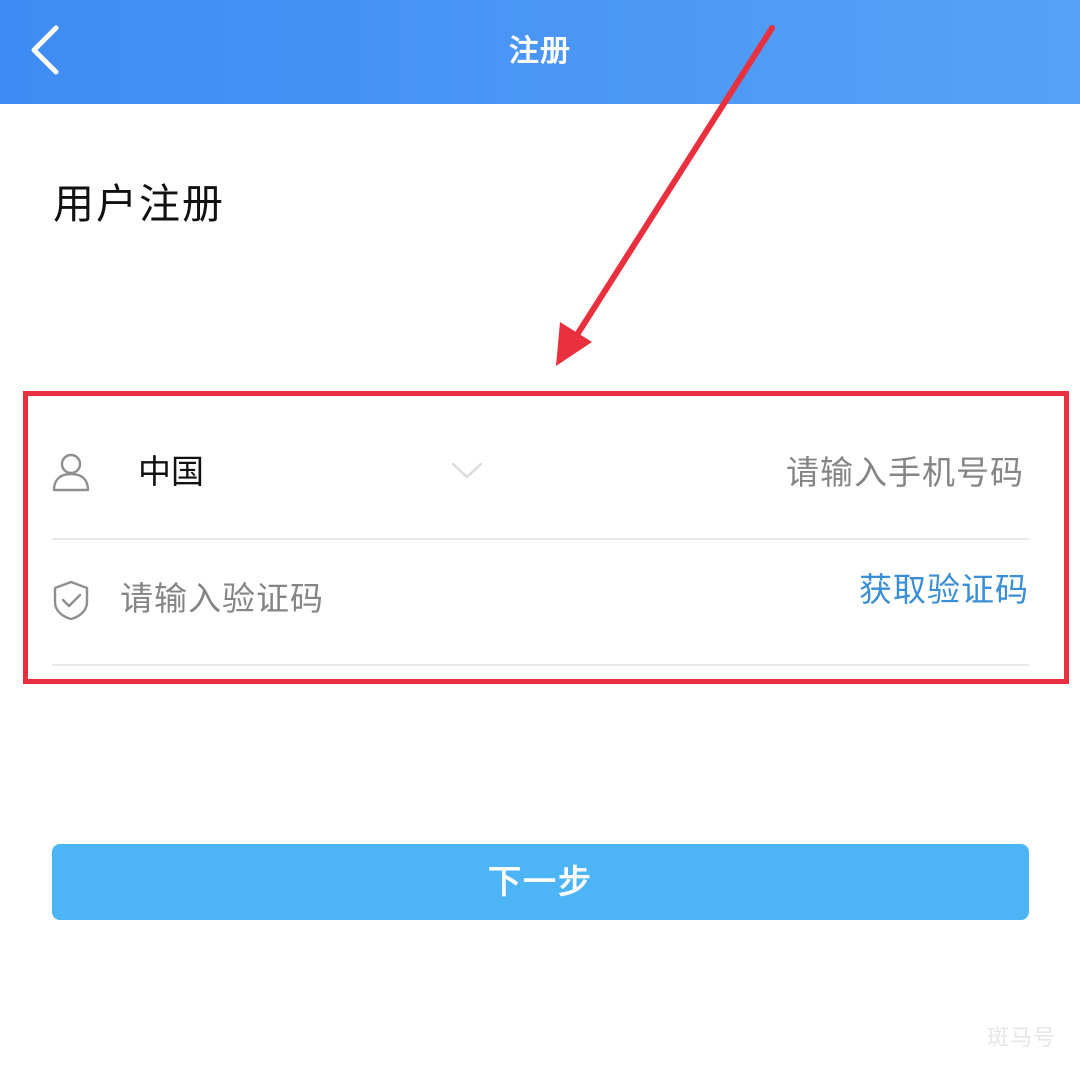  I want to click on user-icon, so click(71, 472).